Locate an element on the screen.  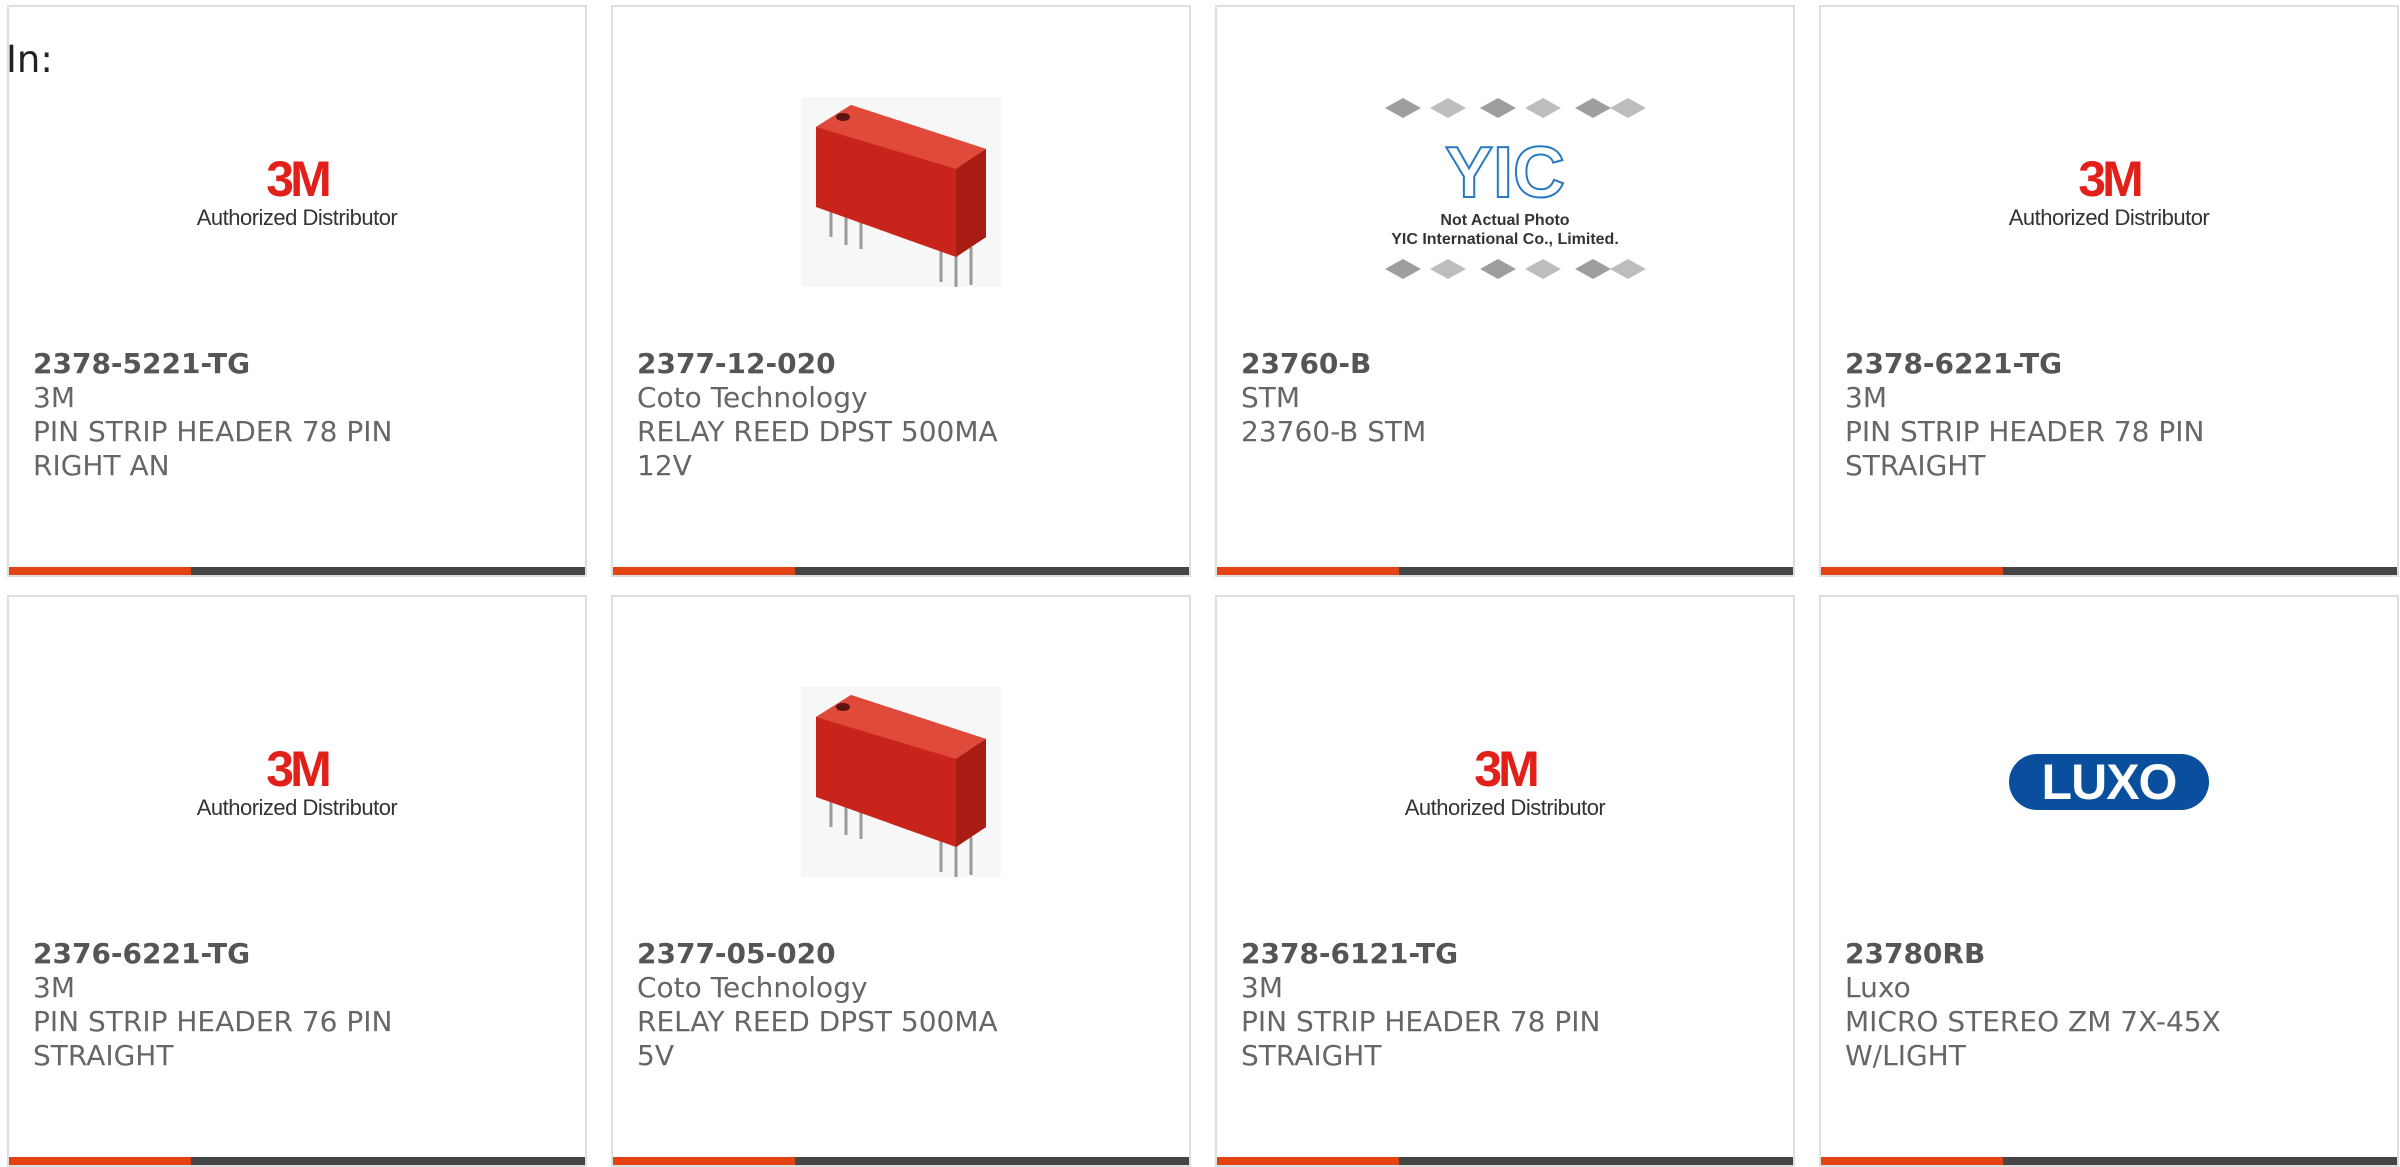
part-number: 2376-6221-TG is located at coordinates (297, 954).